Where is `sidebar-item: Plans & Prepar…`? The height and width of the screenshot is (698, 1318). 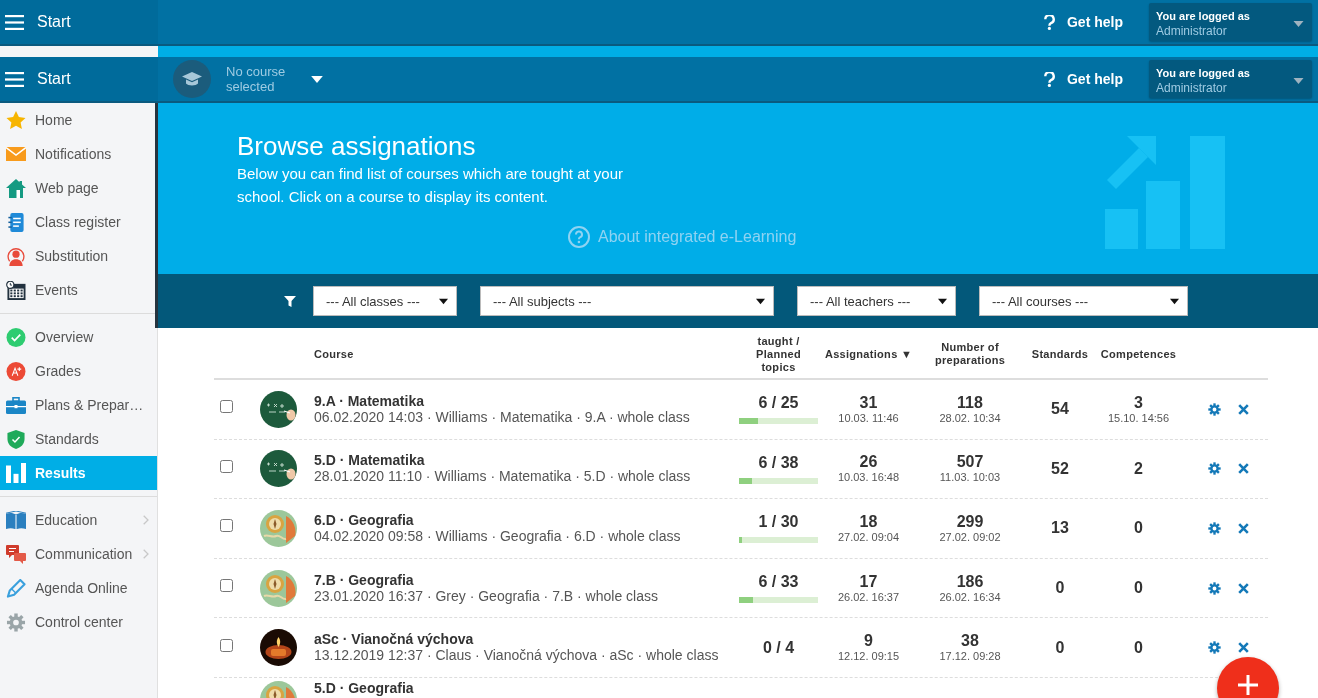
sidebar-item: Plans & Prepar… is located at coordinates (78, 405).